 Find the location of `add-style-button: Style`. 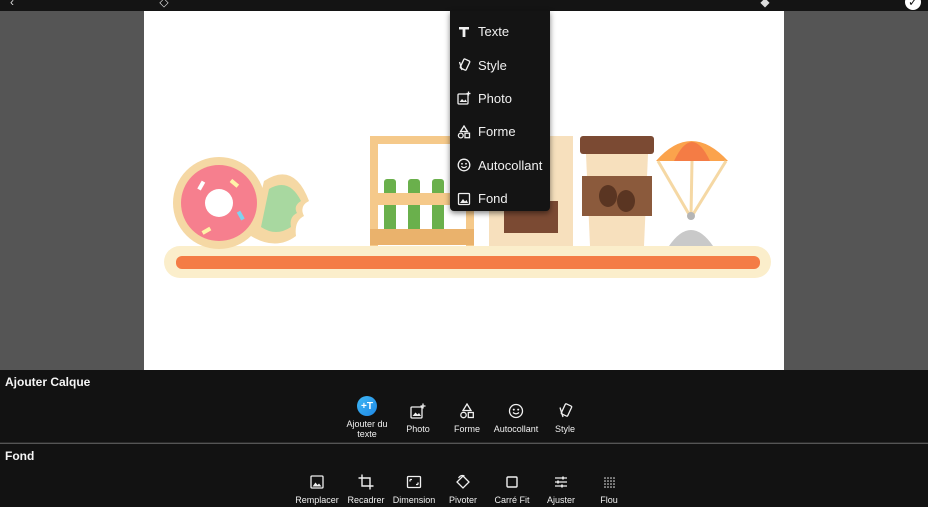

add-style-button: Style is located at coordinates (565, 417).